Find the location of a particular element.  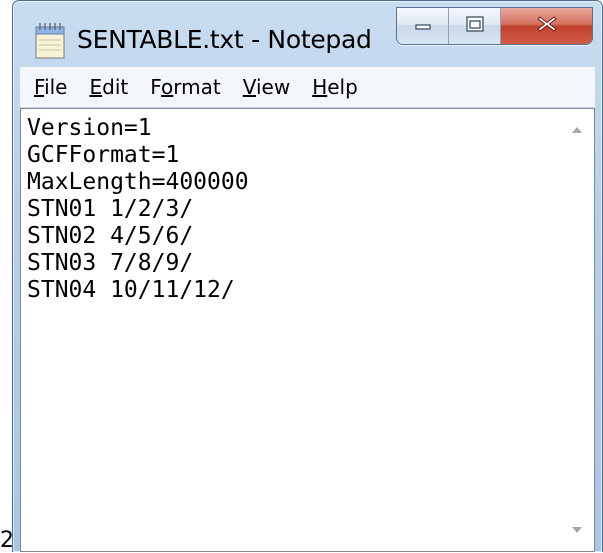

scroll-down-button is located at coordinates (577, 530).